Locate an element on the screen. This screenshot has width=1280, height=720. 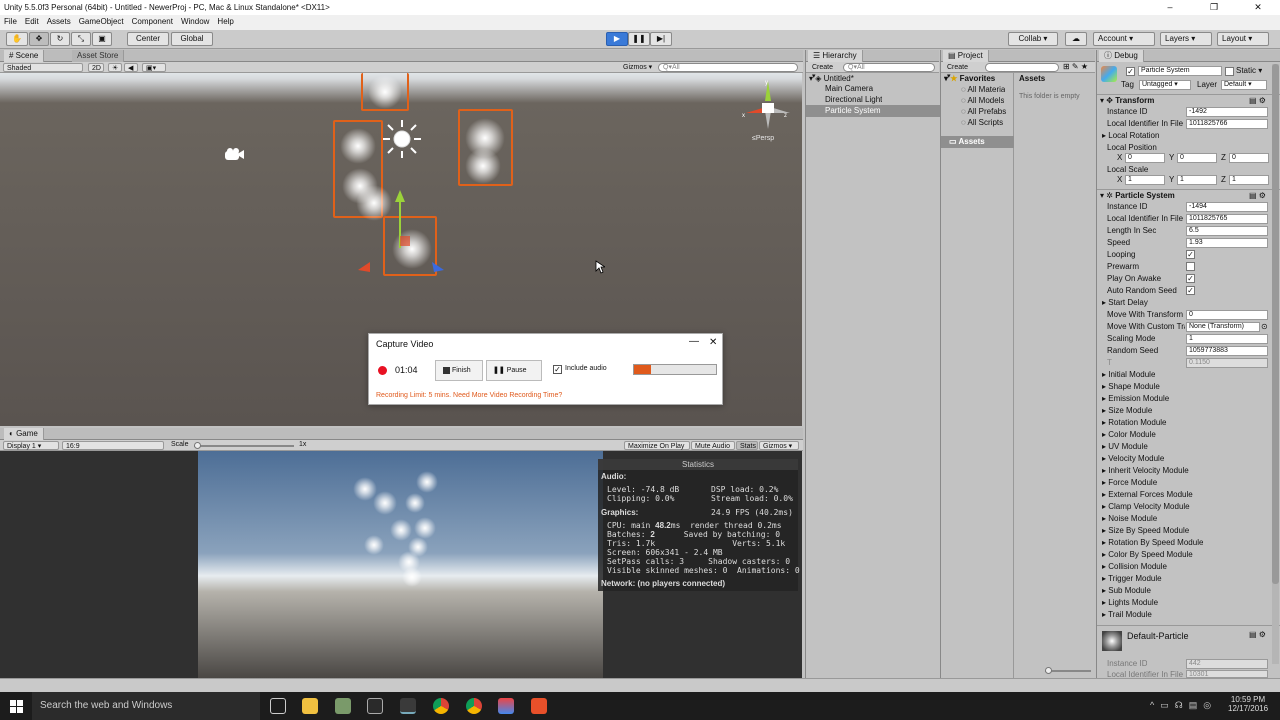
local-rotation-foldout: ▸ Local Rotation is located at coordinates (1130, 136).